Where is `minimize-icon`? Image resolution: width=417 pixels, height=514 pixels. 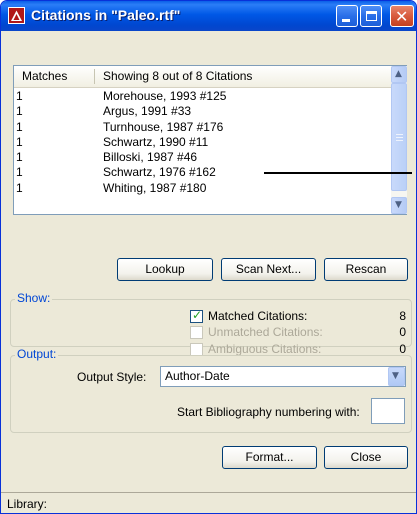
minimize-icon is located at coordinates (346, 20).